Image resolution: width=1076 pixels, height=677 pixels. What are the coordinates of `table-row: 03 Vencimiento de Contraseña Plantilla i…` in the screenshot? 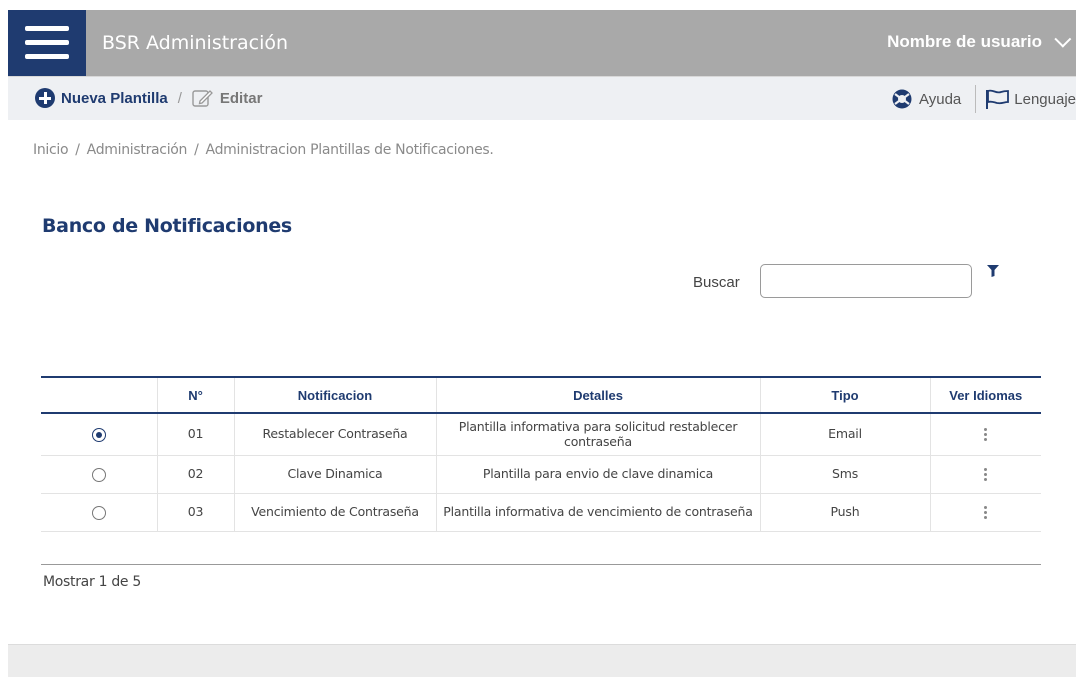 It's located at (541, 512).